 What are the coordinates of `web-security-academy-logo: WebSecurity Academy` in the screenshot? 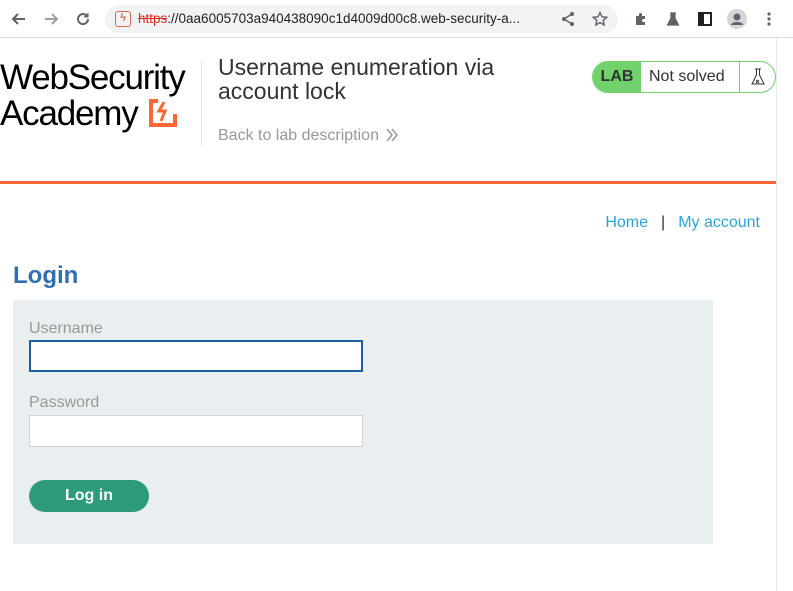 It's located at (100, 95).